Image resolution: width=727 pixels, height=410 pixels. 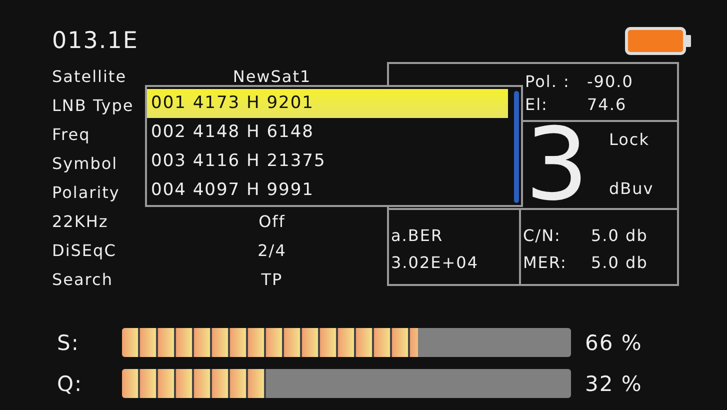 I want to click on param-value: 2/4, so click(x=272, y=250).